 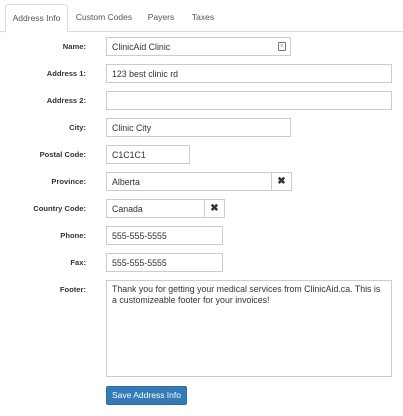 What do you see at coordinates (148, 154) in the screenshot?
I see `postal-code-input` at bounding box center [148, 154].